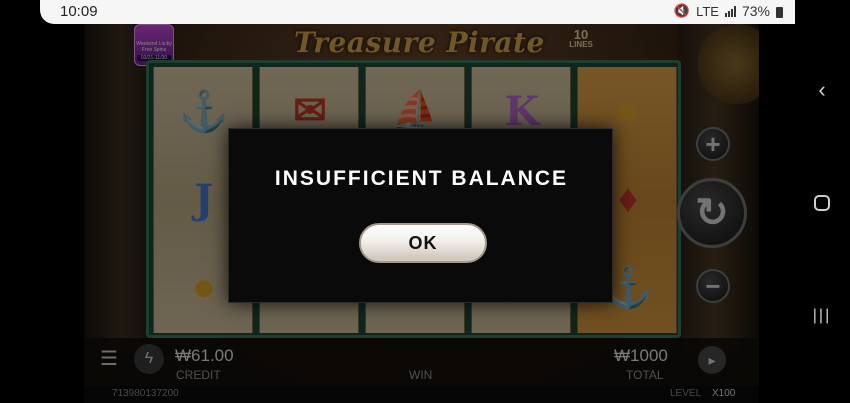 This screenshot has height=403, width=850. What do you see at coordinates (755, 11) in the screenshot?
I see `battery-percent: 73%` at bounding box center [755, 11].